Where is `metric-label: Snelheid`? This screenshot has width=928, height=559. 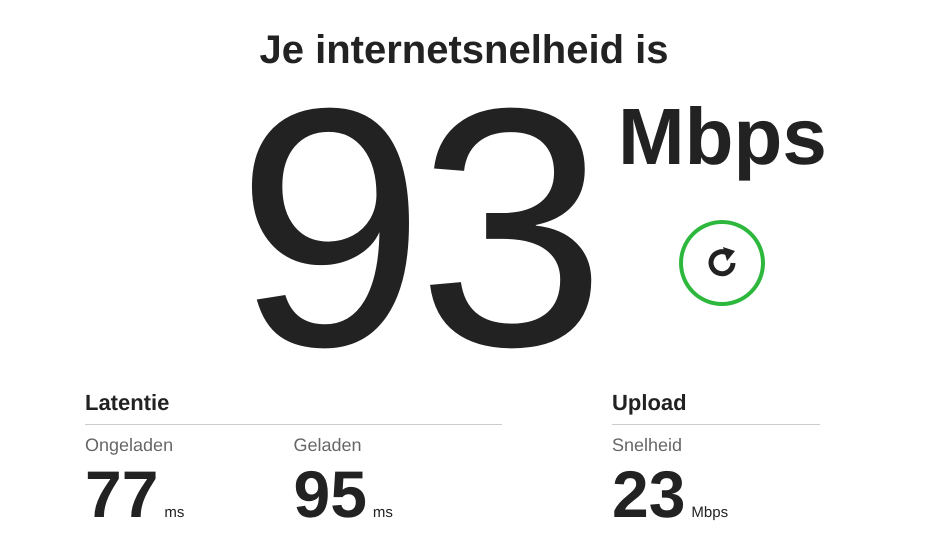
metric-label: Snelheid is located at coordinates (648, 445).